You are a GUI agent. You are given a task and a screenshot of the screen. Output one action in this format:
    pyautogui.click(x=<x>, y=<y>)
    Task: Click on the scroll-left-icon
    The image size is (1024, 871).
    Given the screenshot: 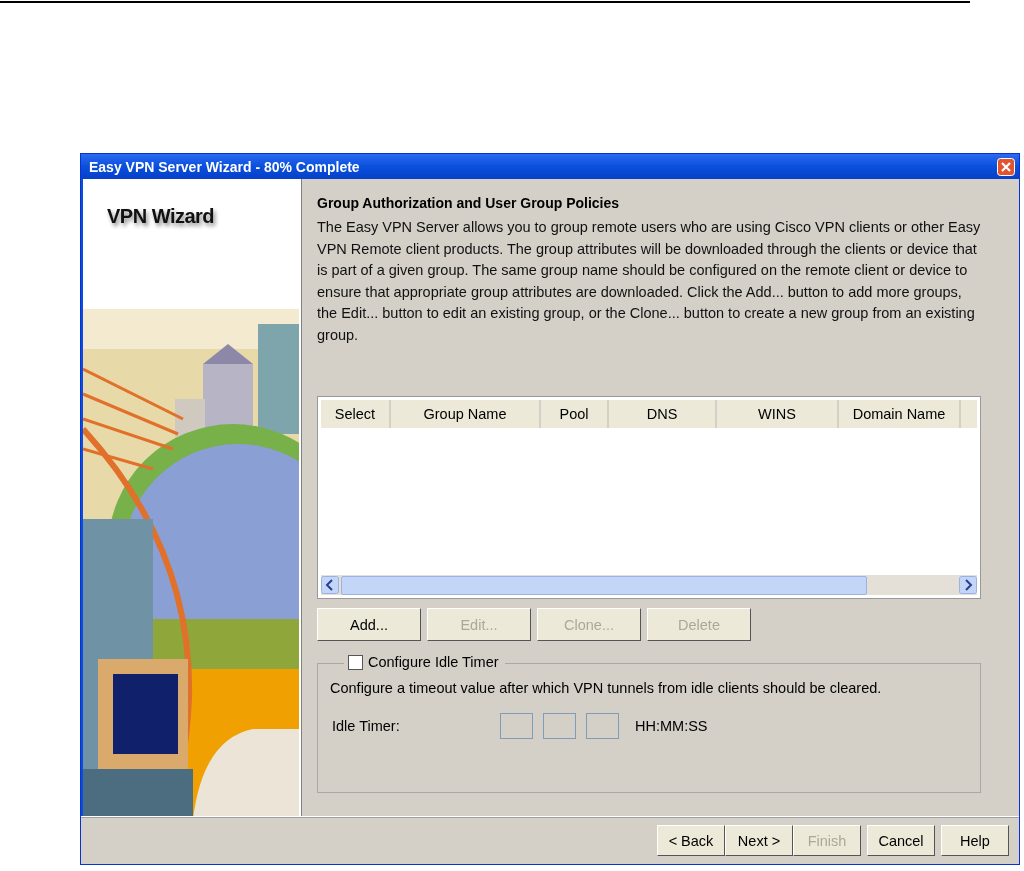 What is the action you would take?
    pyautogui.click(x=330, y=585)
    